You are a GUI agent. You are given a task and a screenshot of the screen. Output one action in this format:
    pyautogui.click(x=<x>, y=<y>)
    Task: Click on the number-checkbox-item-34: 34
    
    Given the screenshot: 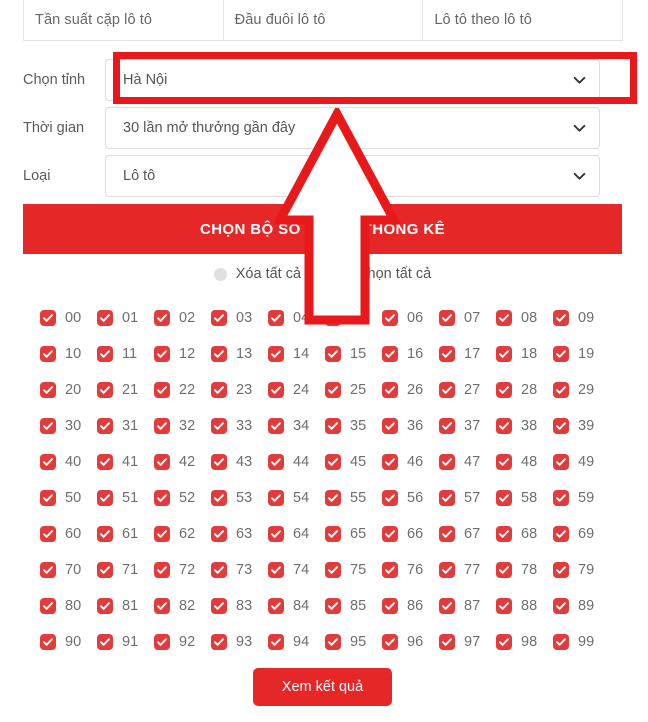 What is the action you would take?
    pyautogui.click(x=296, y=426)
    